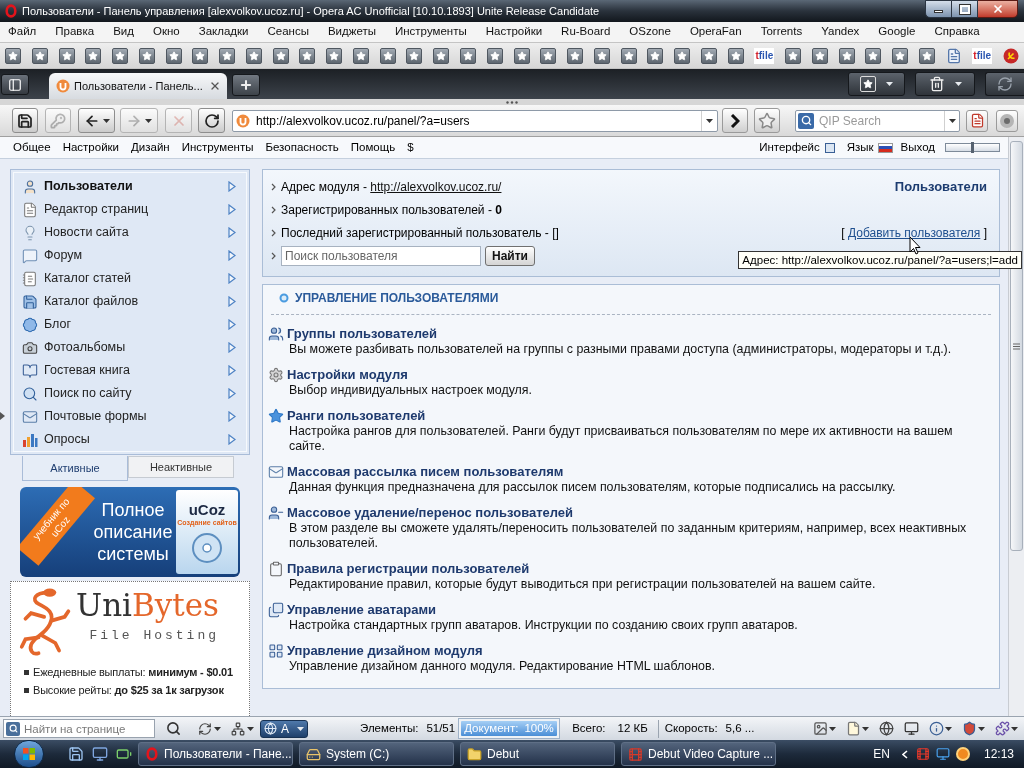  I want to click on close-icon, so click(215, 86).